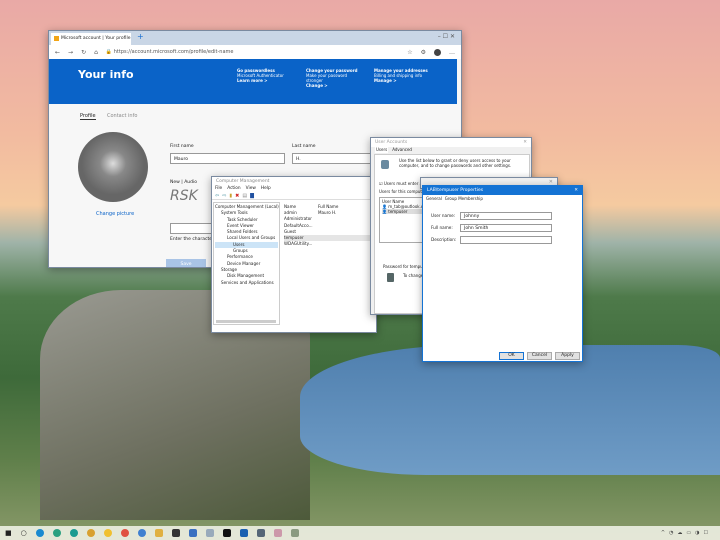 The image size is (720, 540). I want to click on full-name-input: John Smith, so click(506, 228).